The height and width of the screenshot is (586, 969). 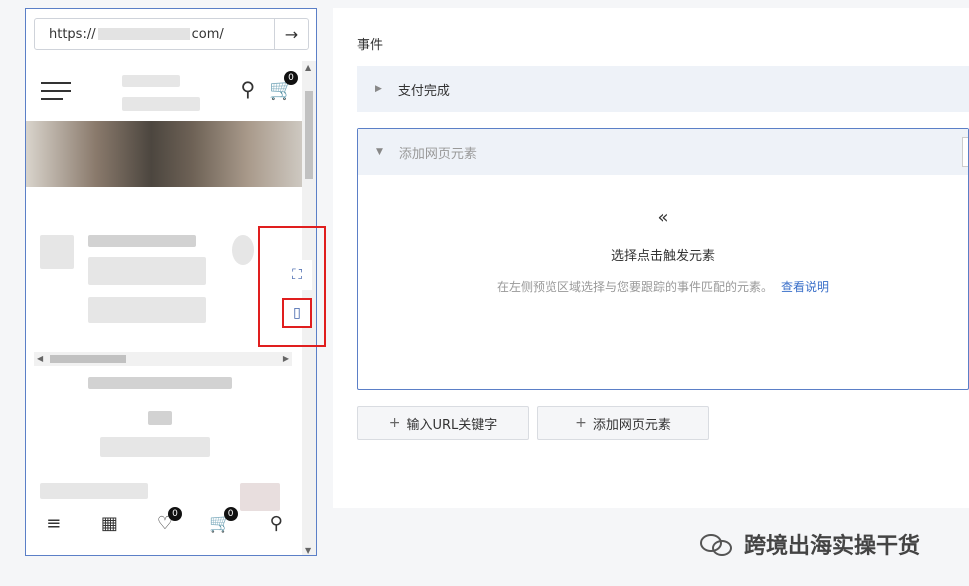 I want to click on event-item-label: 支付完成, so click(x=423, y=91).